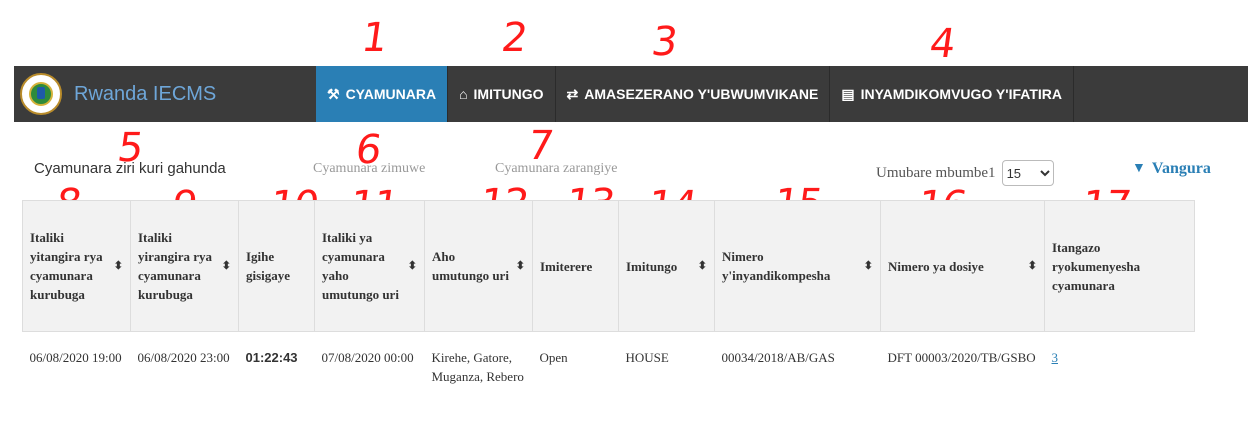  Describe the element at coordinates (776, 266) in the screenshot. I see `col-header-label: Nimero y'inyandikompesha` at that location.